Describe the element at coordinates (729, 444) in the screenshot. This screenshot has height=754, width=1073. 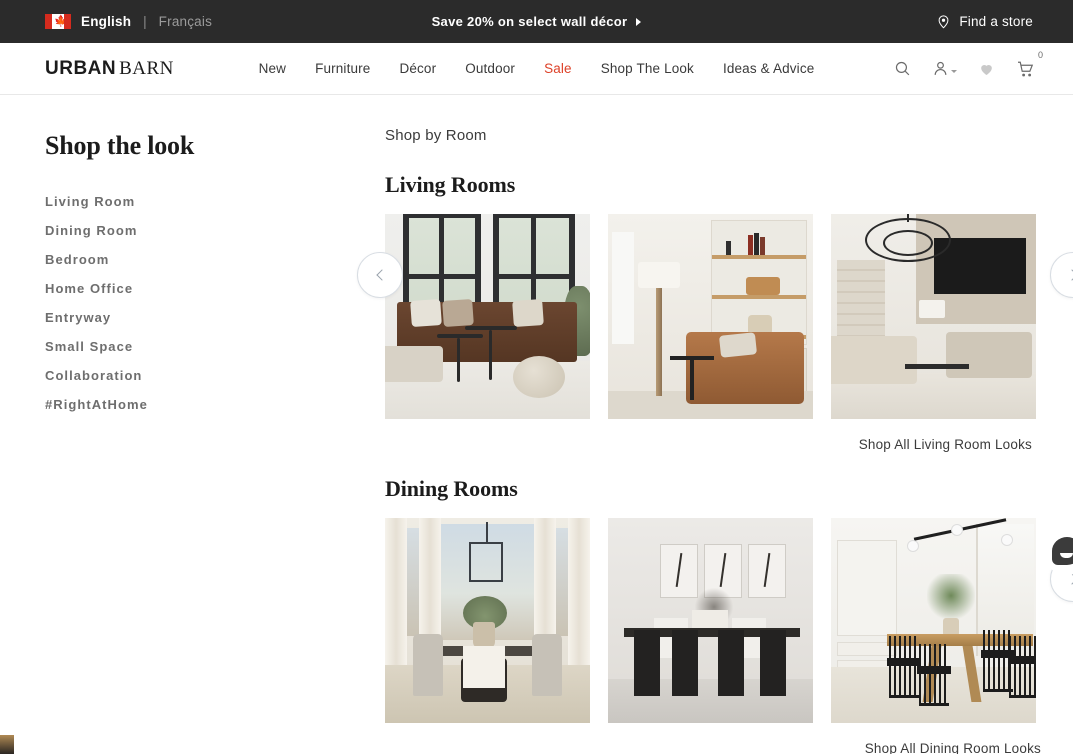
I see `shop-all-living-room-looks-link: Shop All Living Room Looks` at that location.